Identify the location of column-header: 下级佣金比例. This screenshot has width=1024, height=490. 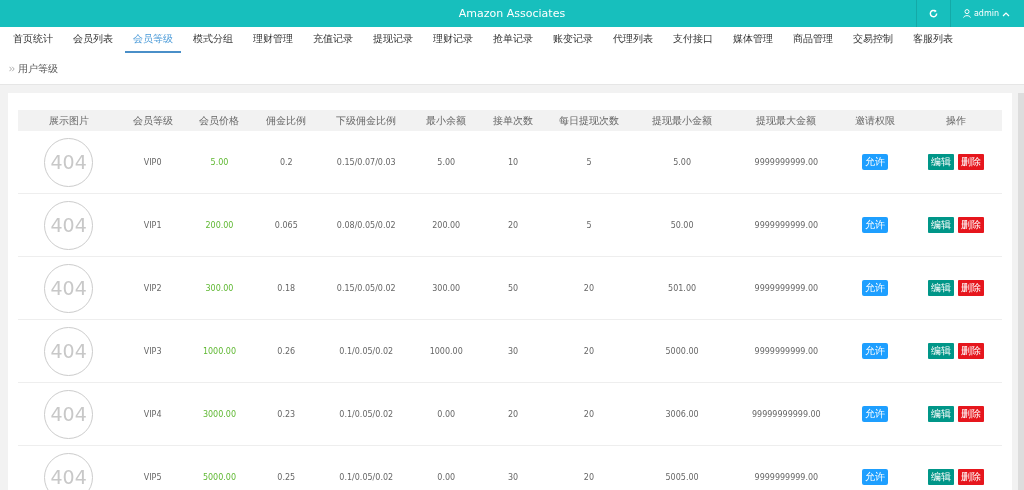
(366, 120).